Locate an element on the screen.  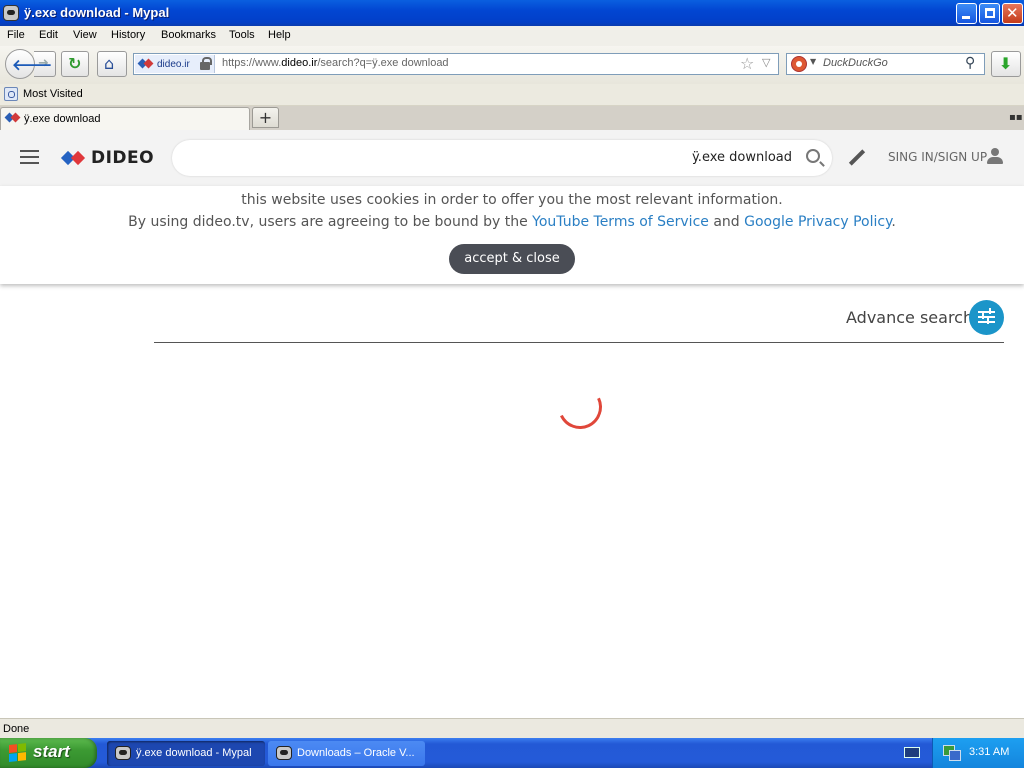
site-search-value: ÿ.exe download is located at coordinates (741, 157).